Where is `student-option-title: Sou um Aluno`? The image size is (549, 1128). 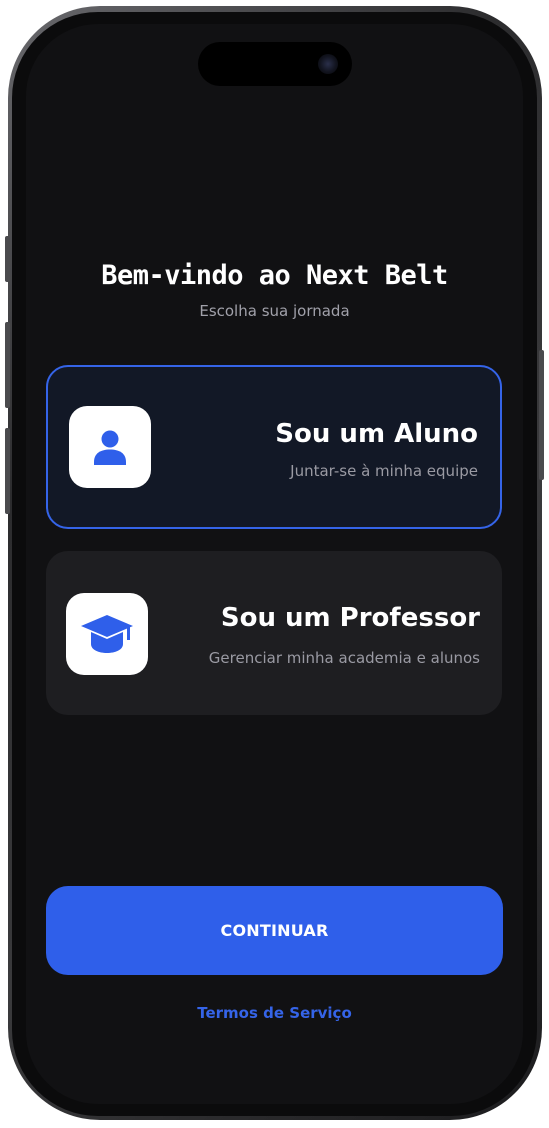 student-option-title: Sou um Aluno is located at coordinates (376, 434).